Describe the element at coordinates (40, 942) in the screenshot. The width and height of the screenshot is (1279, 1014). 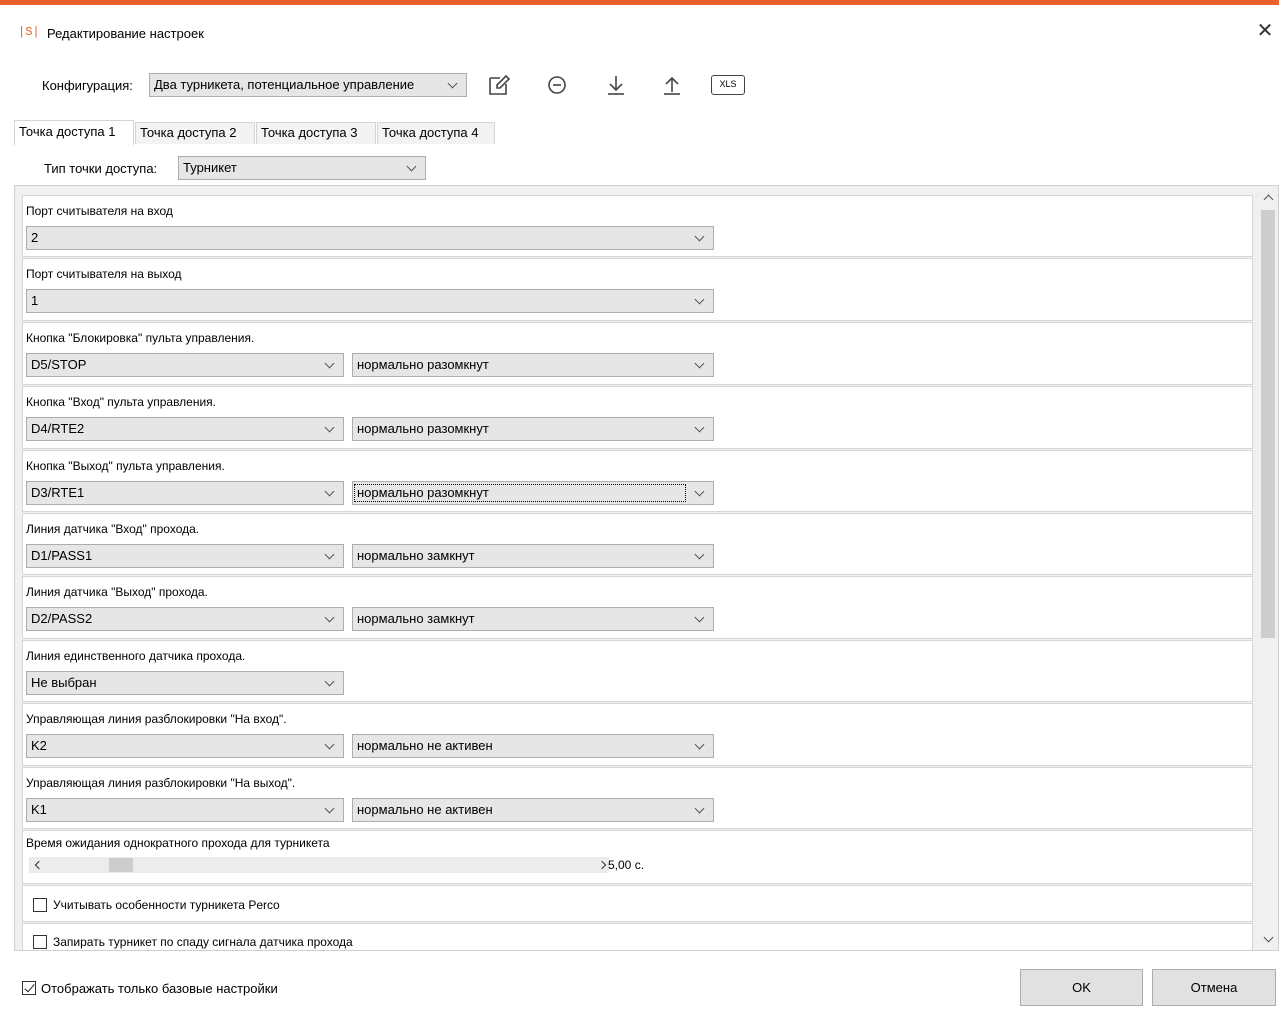
I see `lock-on-fall-checkbox` at that location.